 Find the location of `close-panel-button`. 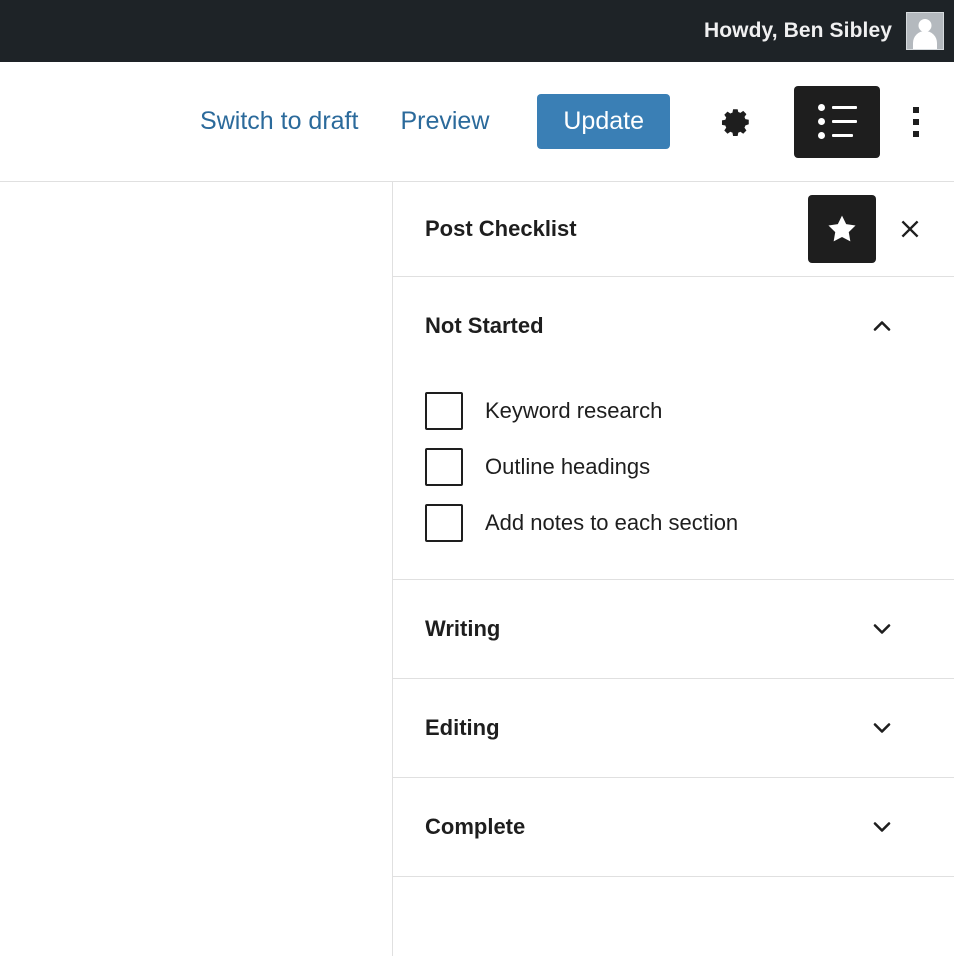

close-panel-button is located at coordinates (910, 229).